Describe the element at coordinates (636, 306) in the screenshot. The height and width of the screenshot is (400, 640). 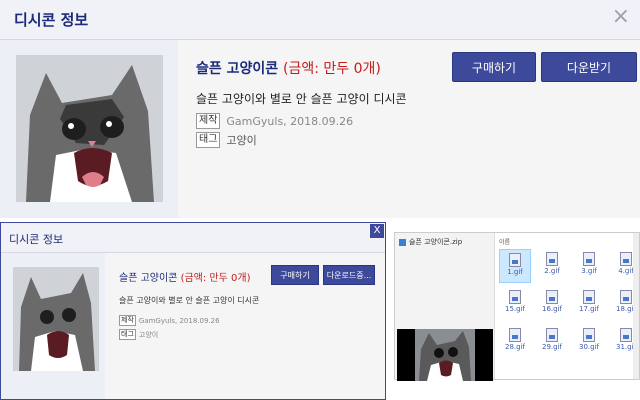
I see `explorer-scrollbar` at that location.